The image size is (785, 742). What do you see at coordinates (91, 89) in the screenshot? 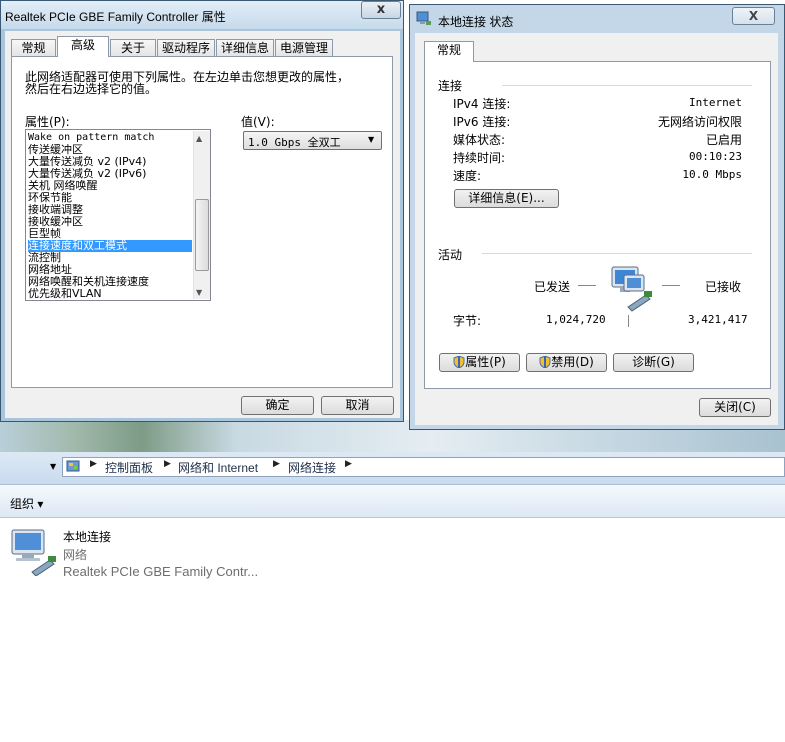
I see `description-text: 然后在右边选择它的值。` at bounding box center [91, 89].